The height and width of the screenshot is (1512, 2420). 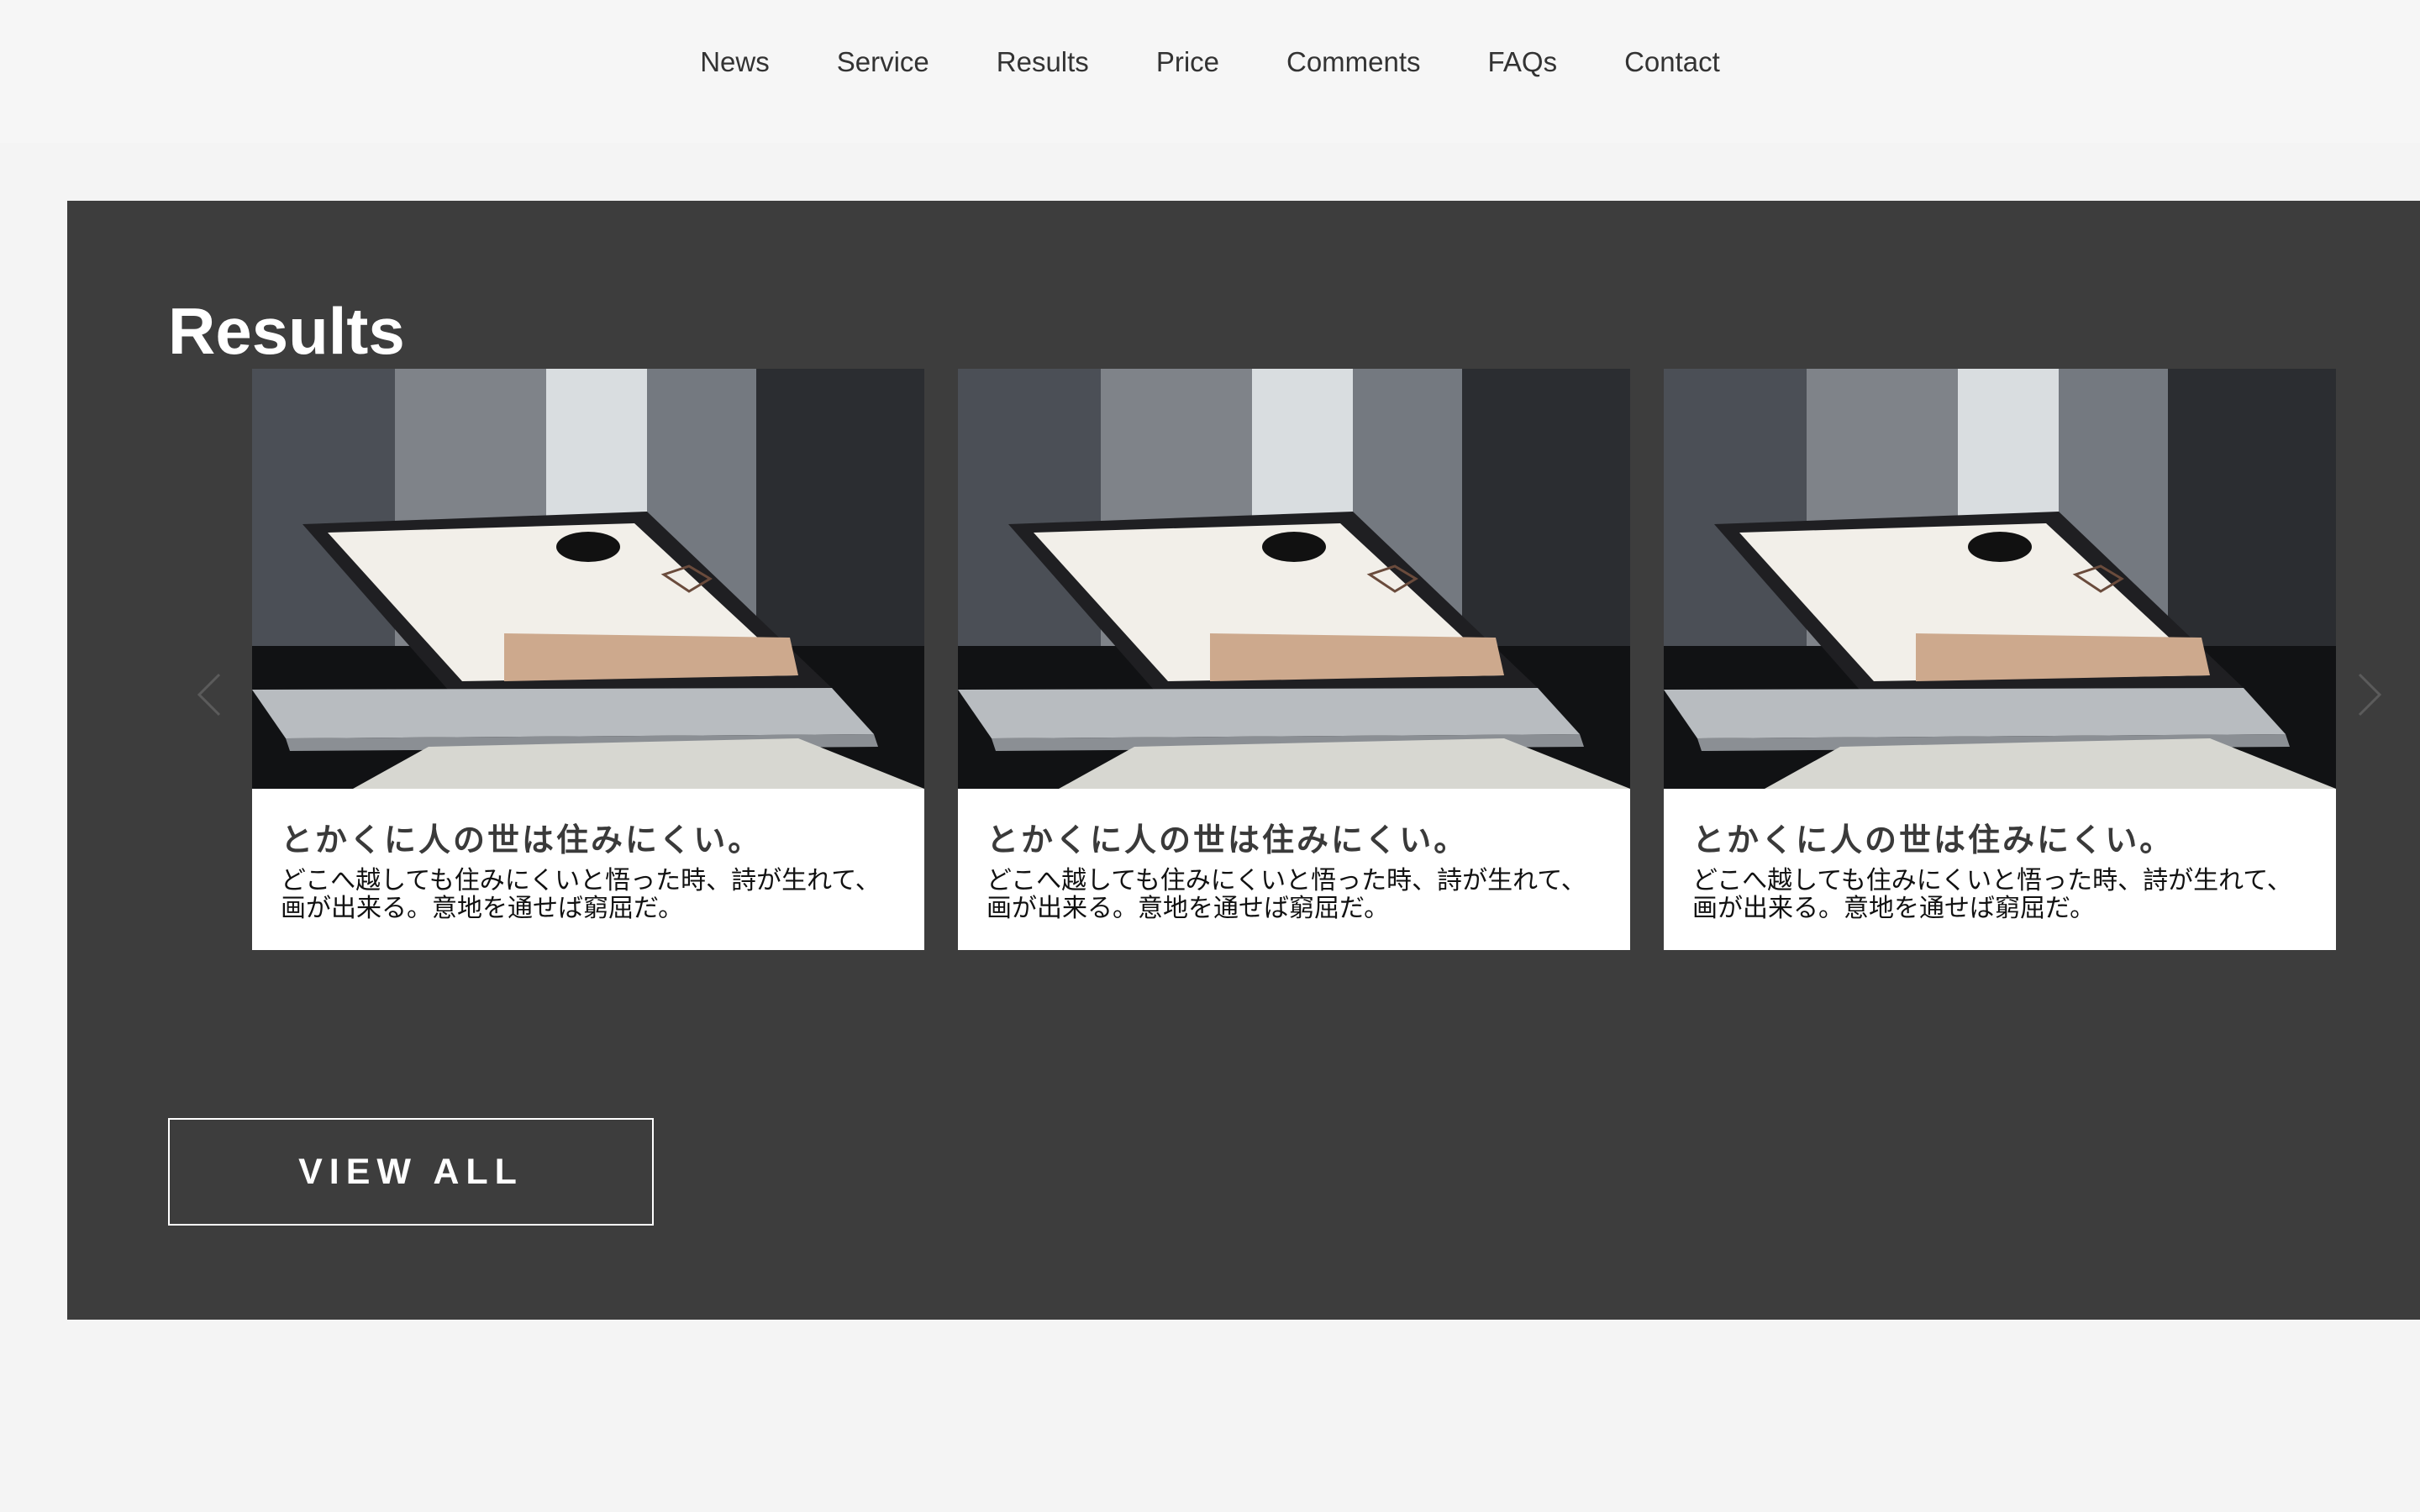 What do you see at coordinates (1672, 62) in the screenshot?
I see `nav-item-contact: Contact` at bounding box center [1672, 62].